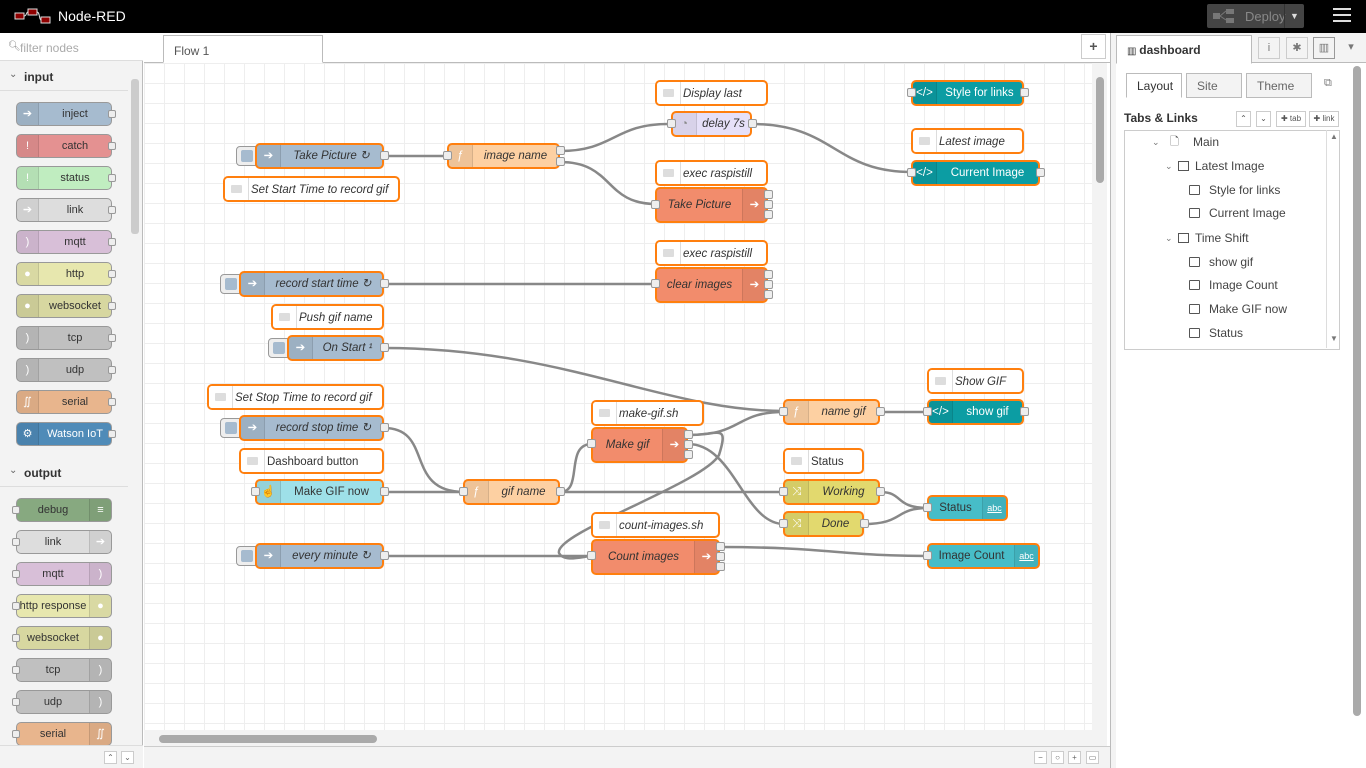 The height and width of the screenshot is (768, 1366). What do you see at coordinates (311, 428) in the screenshot?
I see `inject-node: ➔ record stop time ↻` at bounding box center [311, 428].